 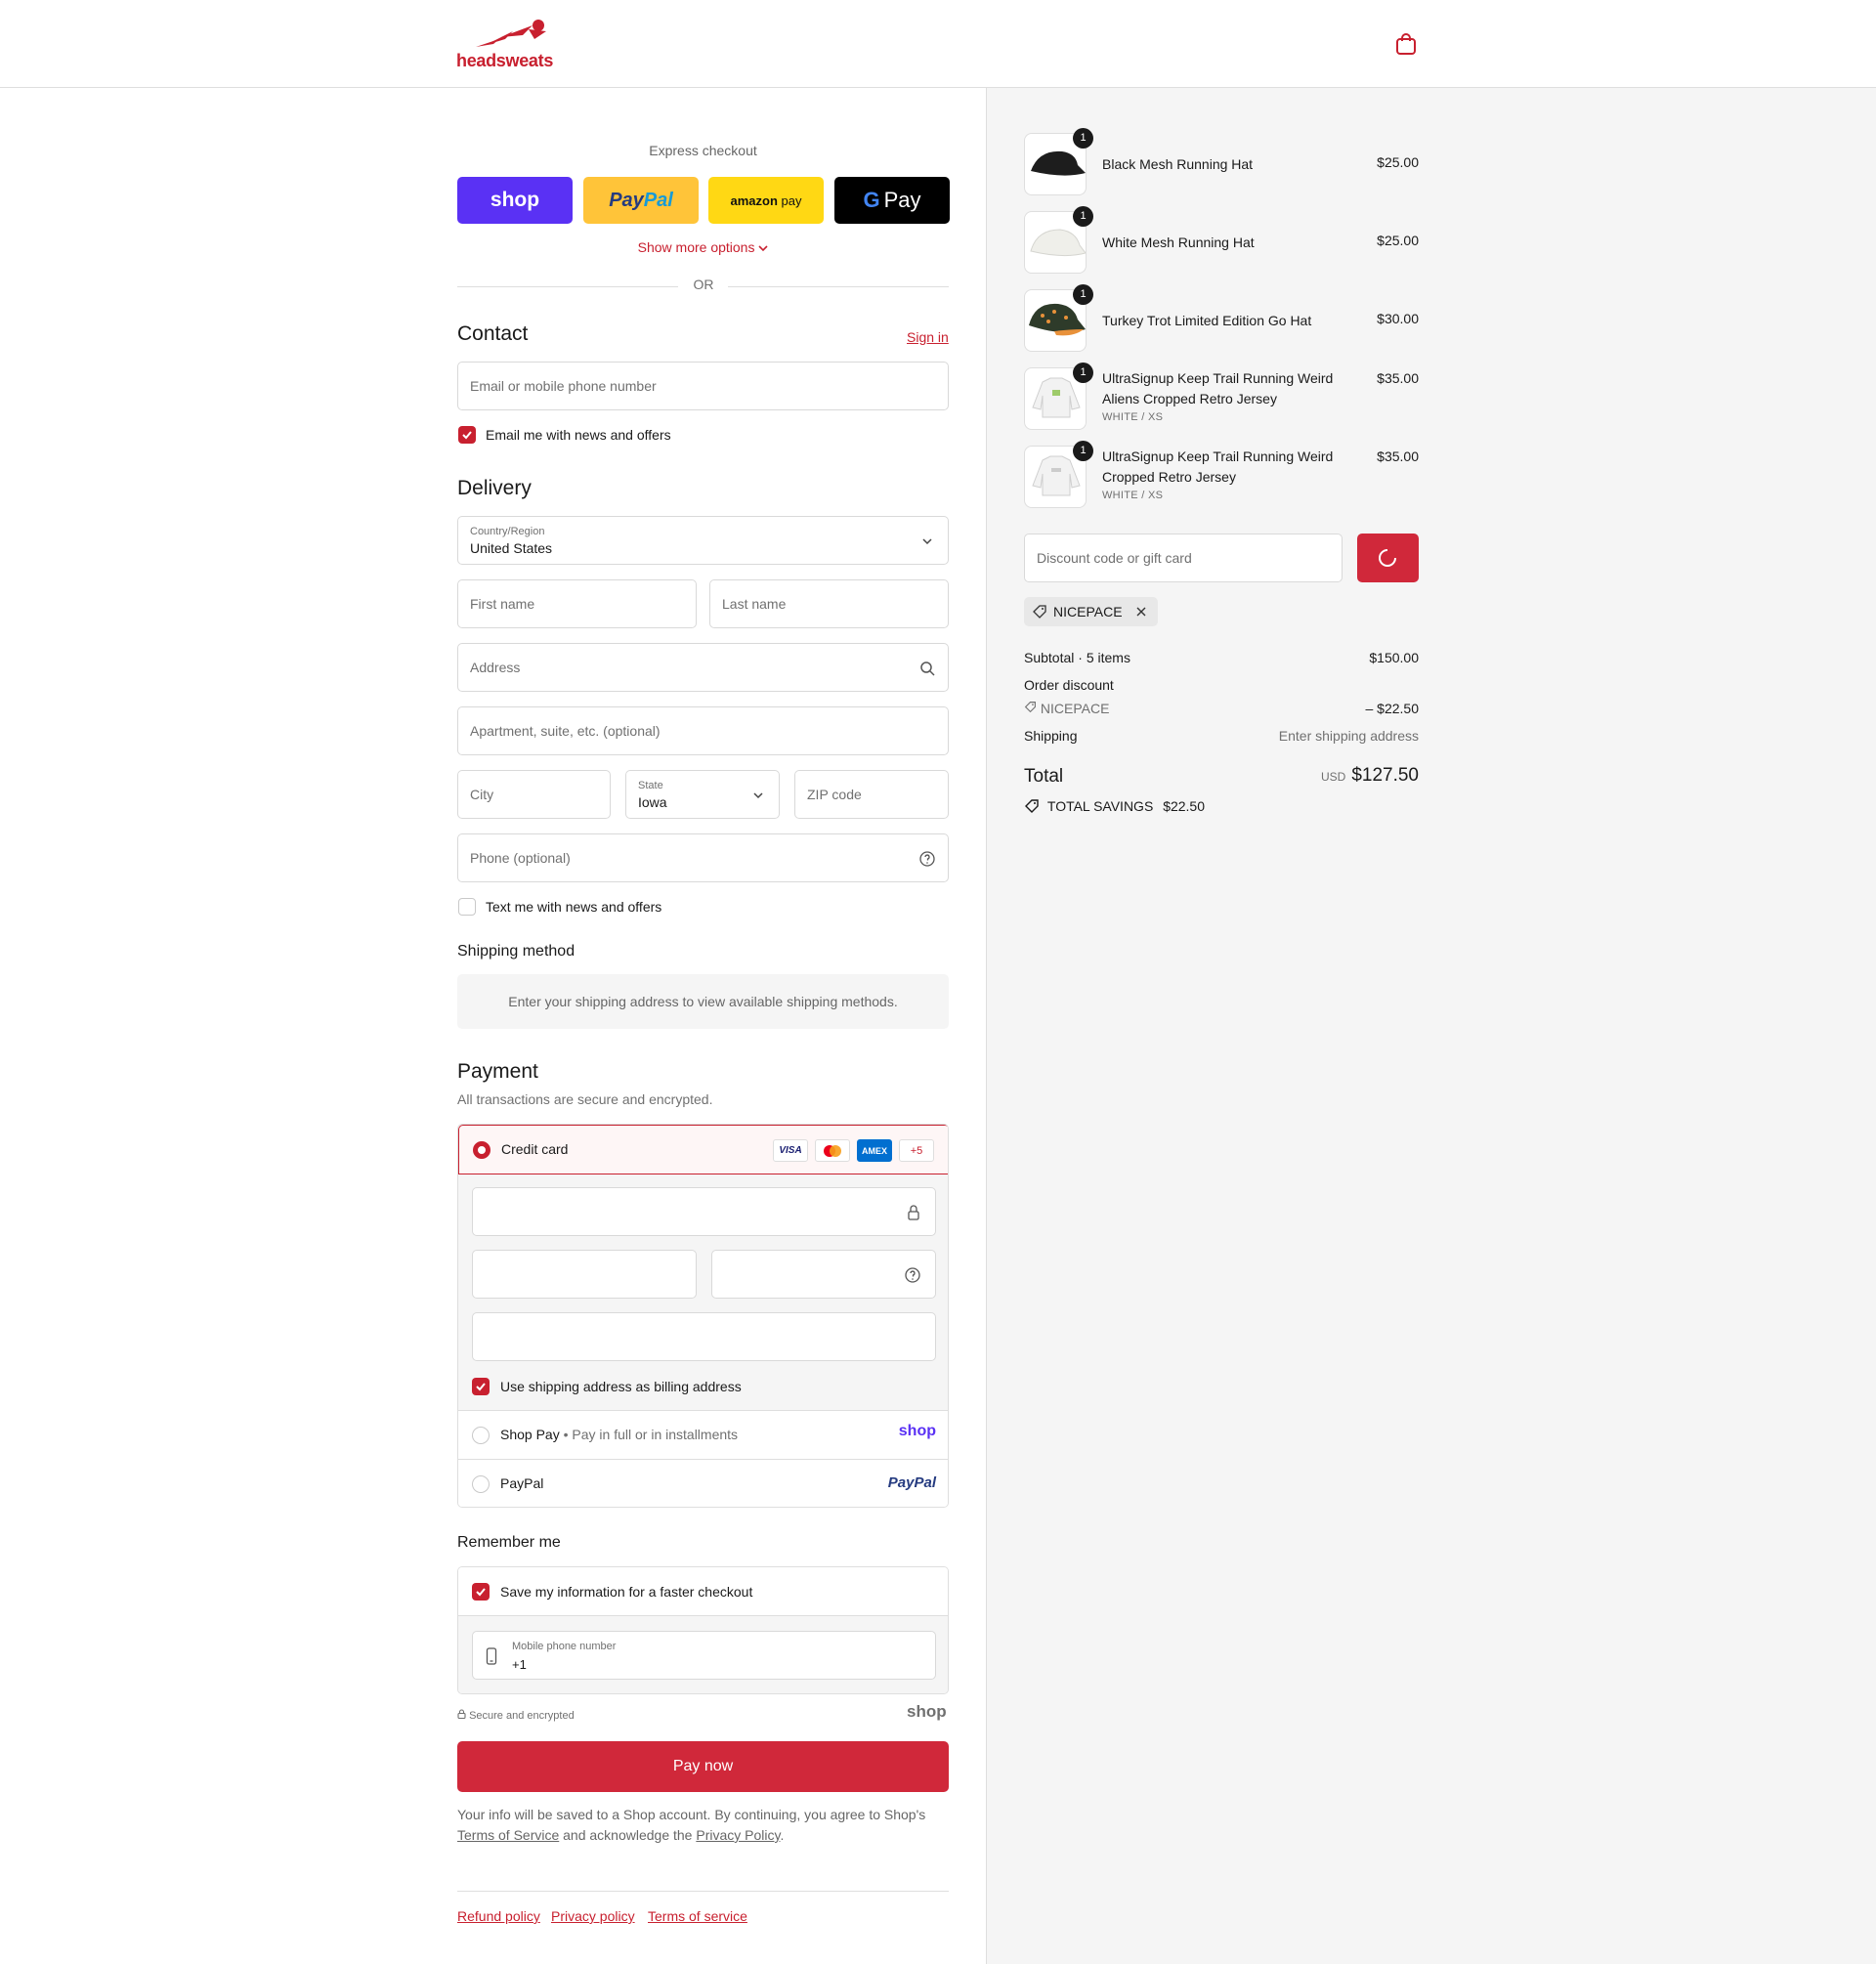 I want to click on paypal-radio, so click(x=481, y=1484).